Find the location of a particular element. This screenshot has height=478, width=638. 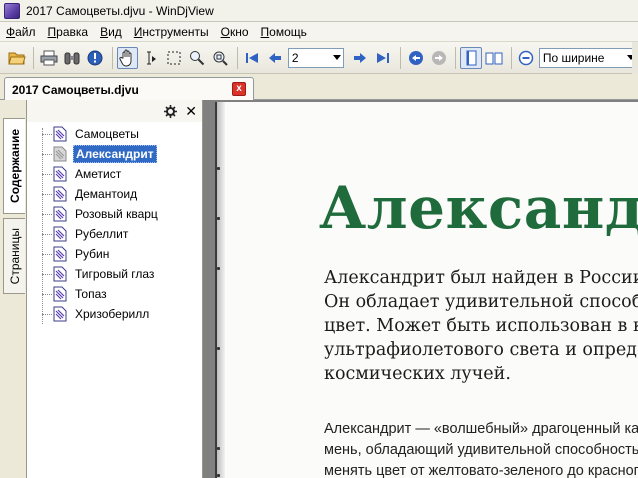

document-tab: 2017 Самоцветы.djvu x is located at coordinates (129, 89).